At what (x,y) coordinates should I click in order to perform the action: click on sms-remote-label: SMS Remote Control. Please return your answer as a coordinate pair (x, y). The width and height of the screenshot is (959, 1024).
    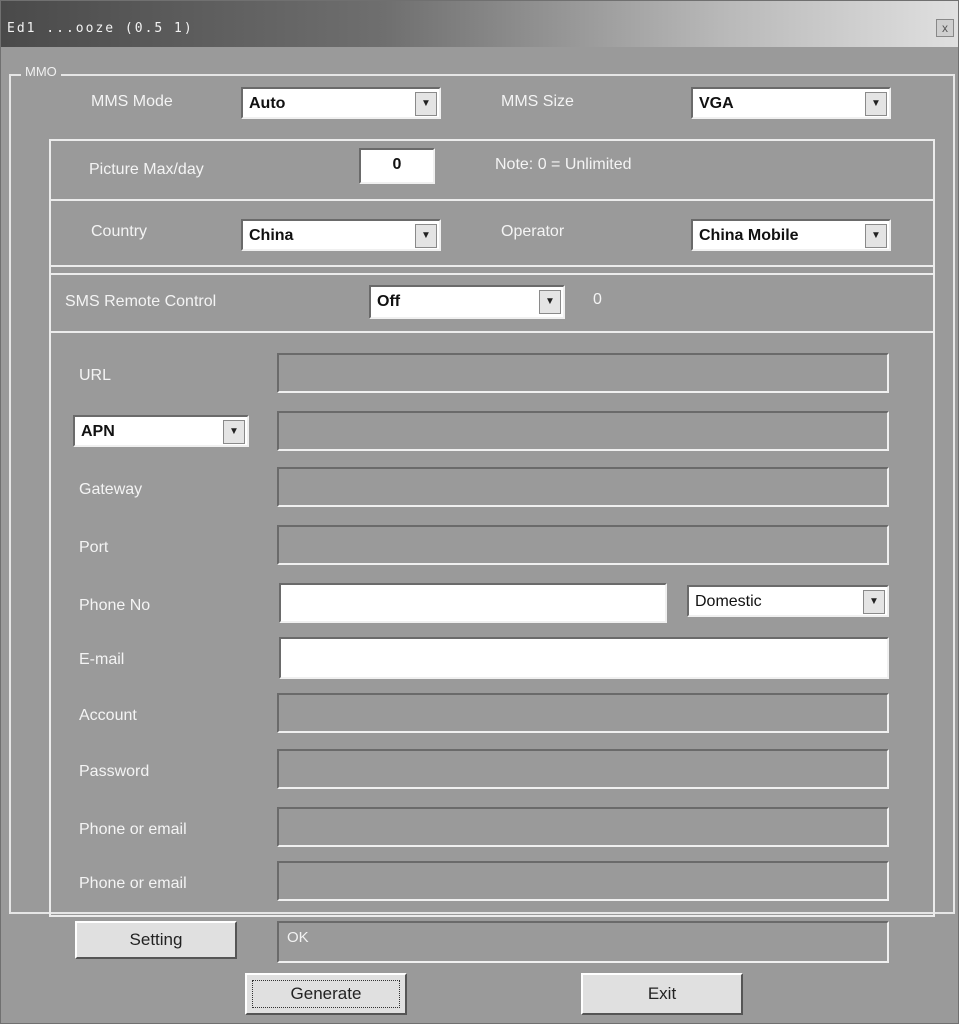
    Looking at the image, I should click on (141, 301).